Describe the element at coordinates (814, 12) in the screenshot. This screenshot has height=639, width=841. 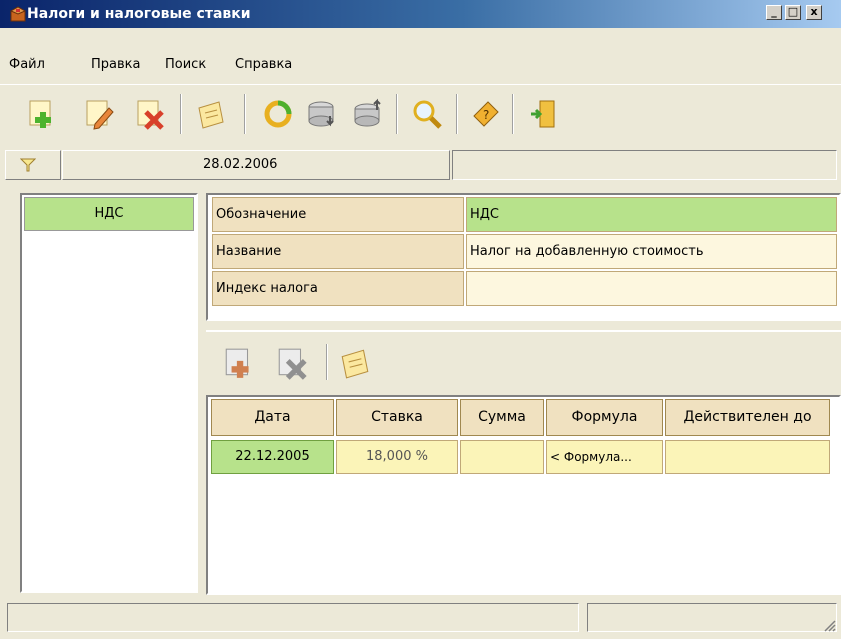
I see `close-button: x` at that location.